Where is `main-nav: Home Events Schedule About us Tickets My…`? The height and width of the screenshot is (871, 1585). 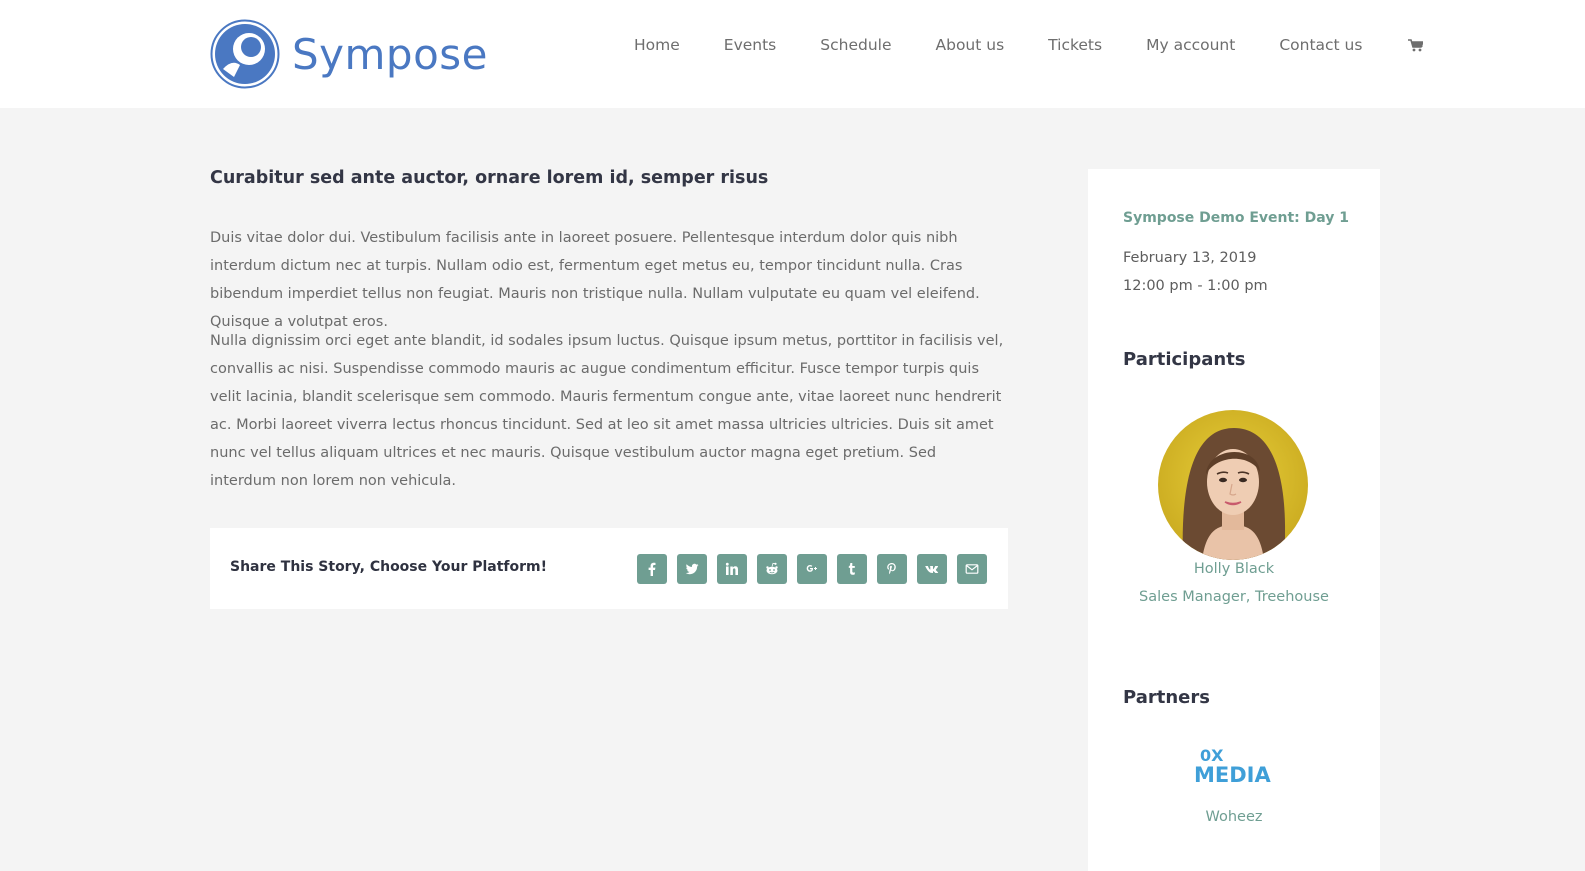 main-nav: Home Events Schedule About us Tickets My… is located at coordinates (1029, 45).